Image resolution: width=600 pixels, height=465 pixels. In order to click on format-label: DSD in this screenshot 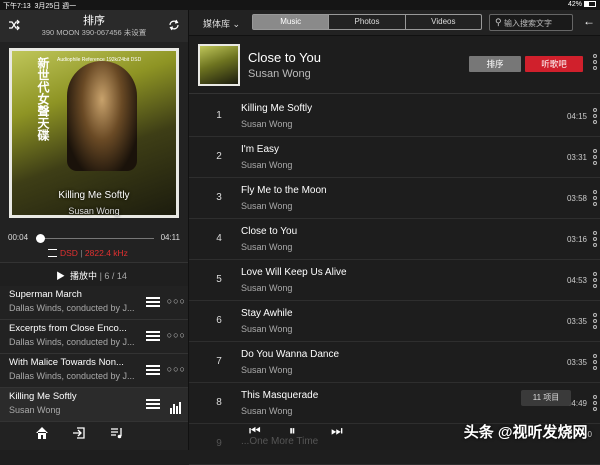, I will do `click(69, 253)`.